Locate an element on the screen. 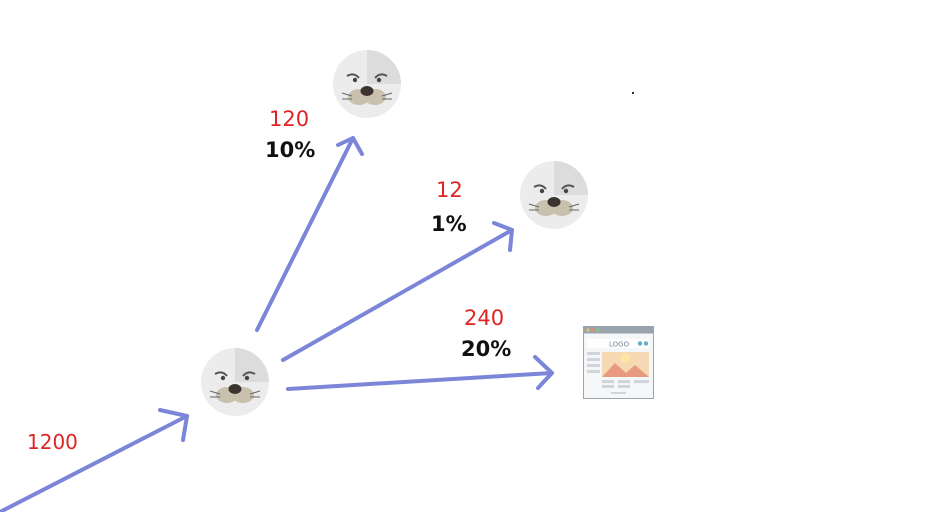  webpage-logo-icon: LOGO is located at coordinates (618, 362).